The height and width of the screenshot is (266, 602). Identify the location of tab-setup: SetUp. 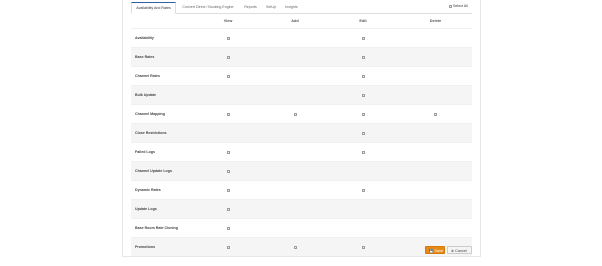
(271, 7).